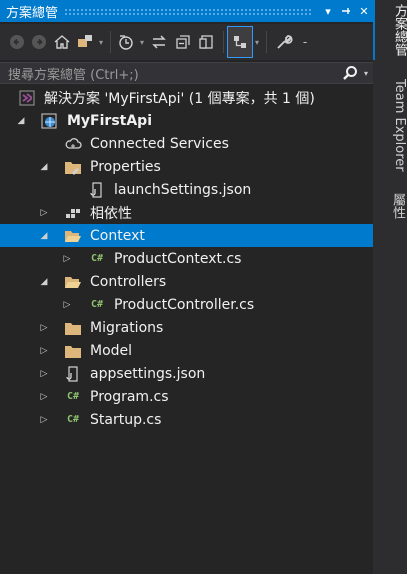  I want to click on pending-changes-dropdown-icon: ▾, so click(142, 42).